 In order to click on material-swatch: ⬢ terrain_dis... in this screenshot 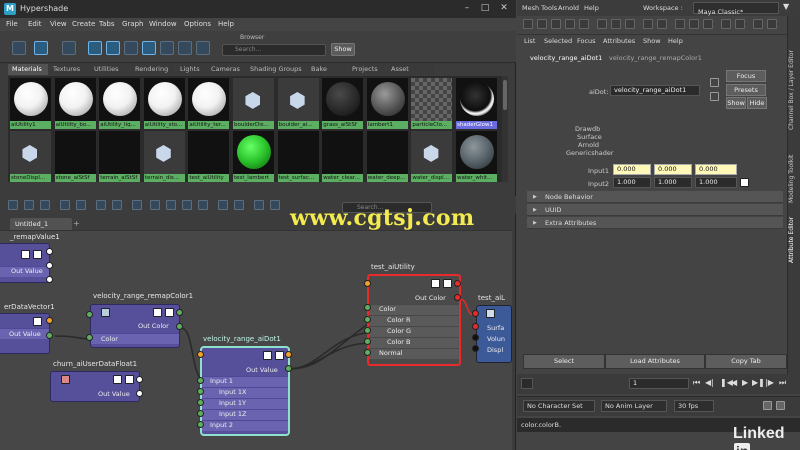, I will do `click(164, 156)`.